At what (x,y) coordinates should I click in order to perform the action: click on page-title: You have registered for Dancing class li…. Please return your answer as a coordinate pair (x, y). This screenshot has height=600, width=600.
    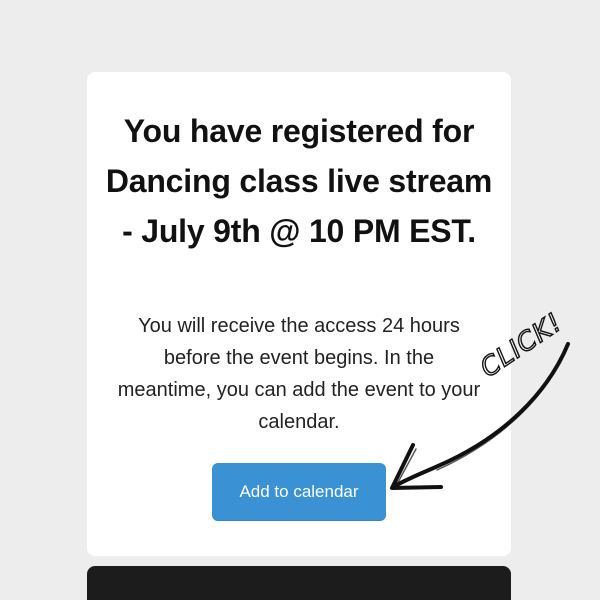
    Looking at the image, I should click on (299, 181).